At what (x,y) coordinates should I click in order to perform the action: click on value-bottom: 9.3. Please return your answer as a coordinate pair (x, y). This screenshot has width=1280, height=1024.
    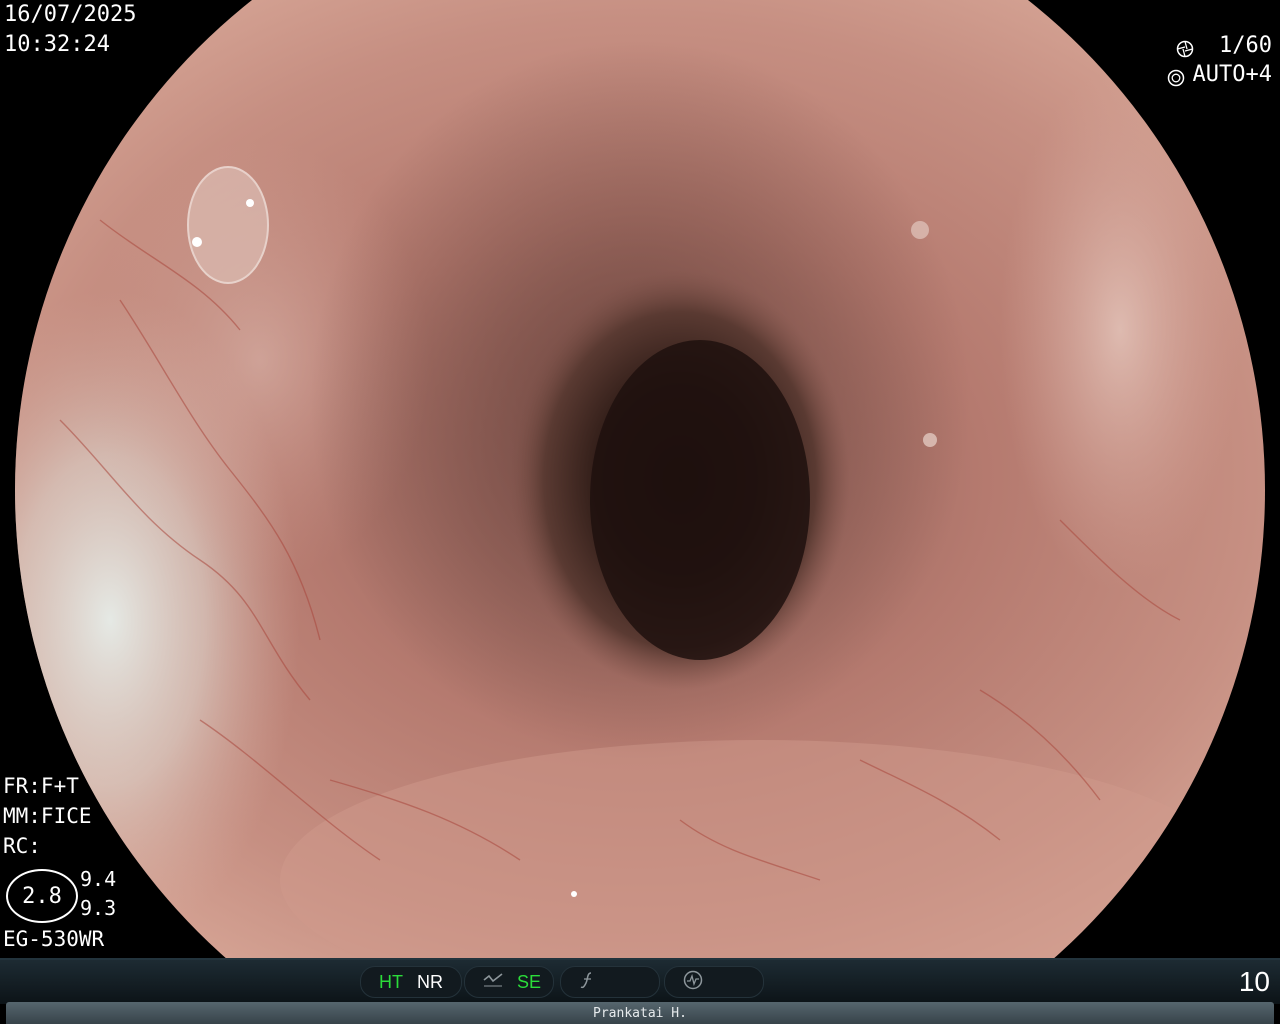
    Looking at the image, I should click on (98, 908).